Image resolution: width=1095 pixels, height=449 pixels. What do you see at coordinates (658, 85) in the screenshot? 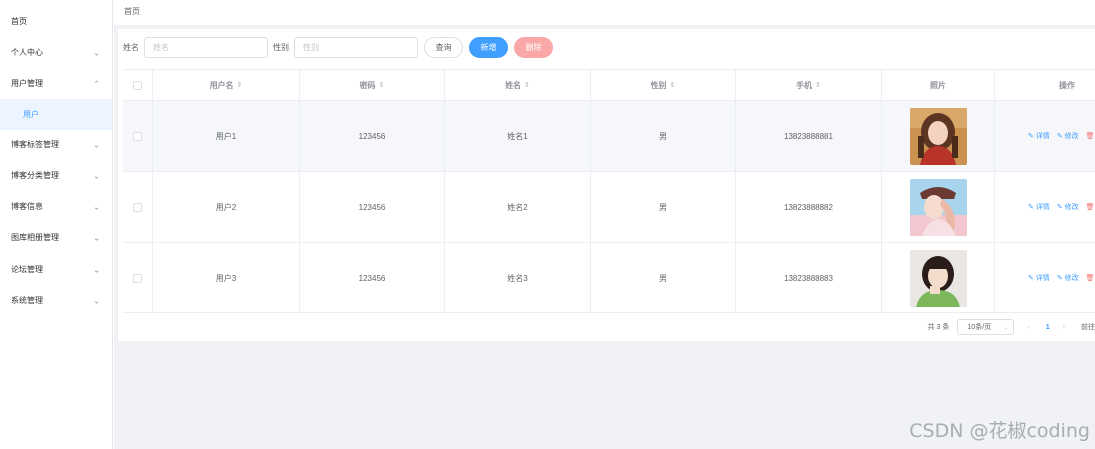
I see `header-label: 性别` at bounding box center [658, 85].